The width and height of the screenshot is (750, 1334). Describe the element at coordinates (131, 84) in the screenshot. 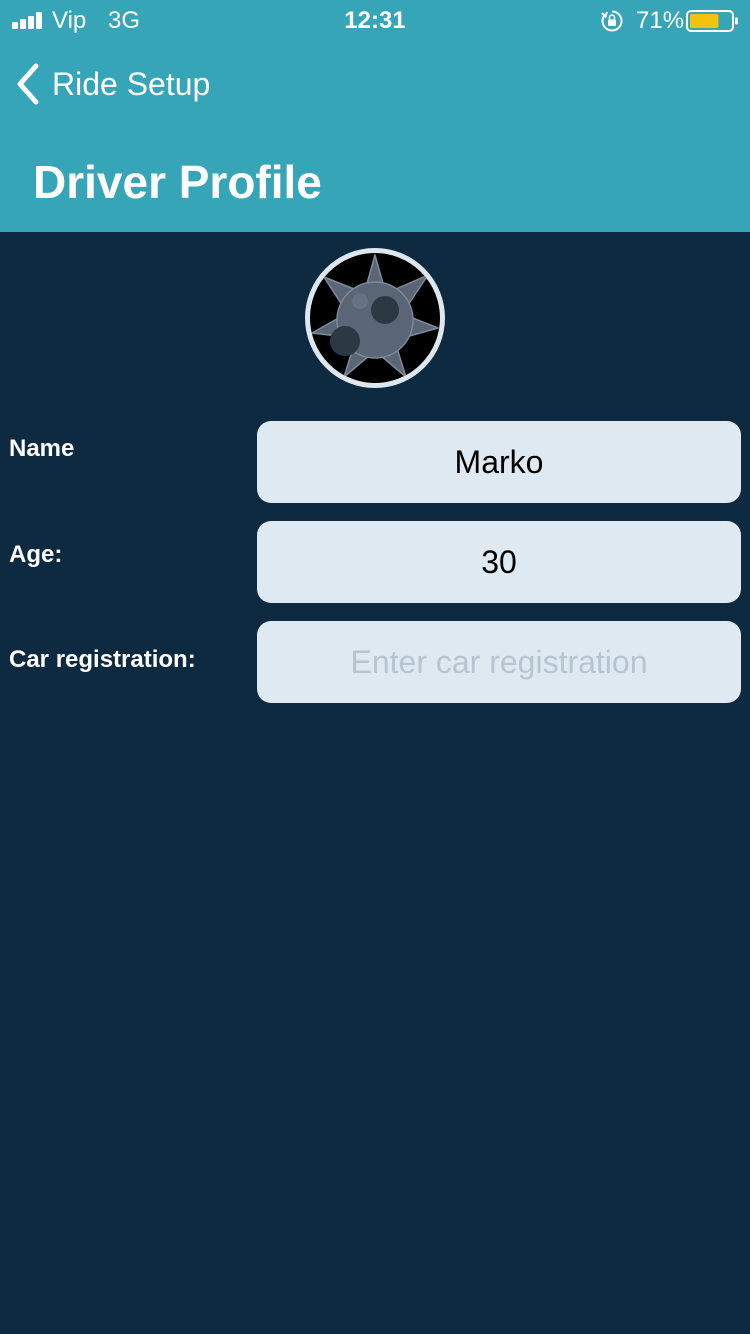

I see `back-button-label: Ride Setup` at that location.